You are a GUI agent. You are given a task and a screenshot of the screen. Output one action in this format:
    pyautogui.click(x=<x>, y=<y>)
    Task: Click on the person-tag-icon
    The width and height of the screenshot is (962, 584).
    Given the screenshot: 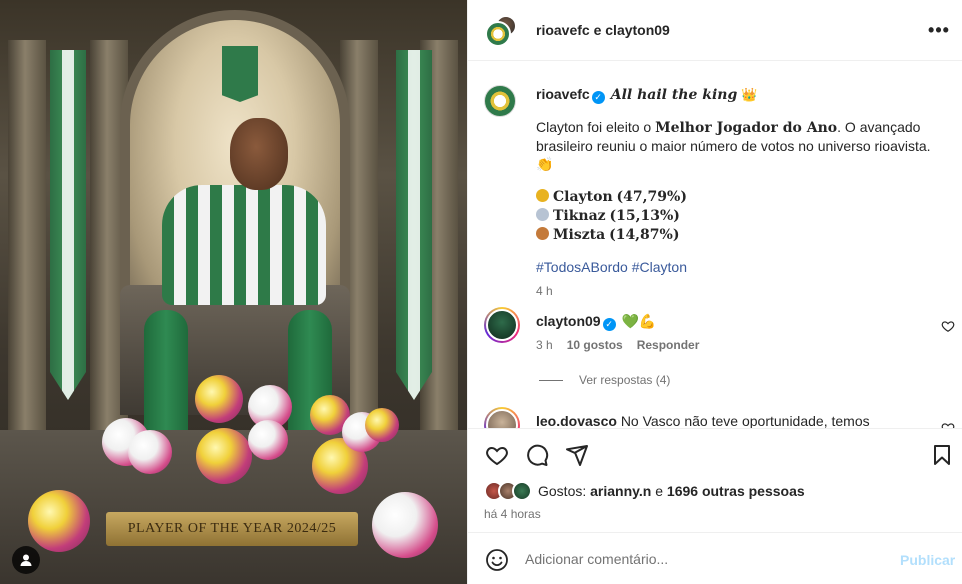 What is the action you would take?
    pyautogui.click(x=26, y=560)
    